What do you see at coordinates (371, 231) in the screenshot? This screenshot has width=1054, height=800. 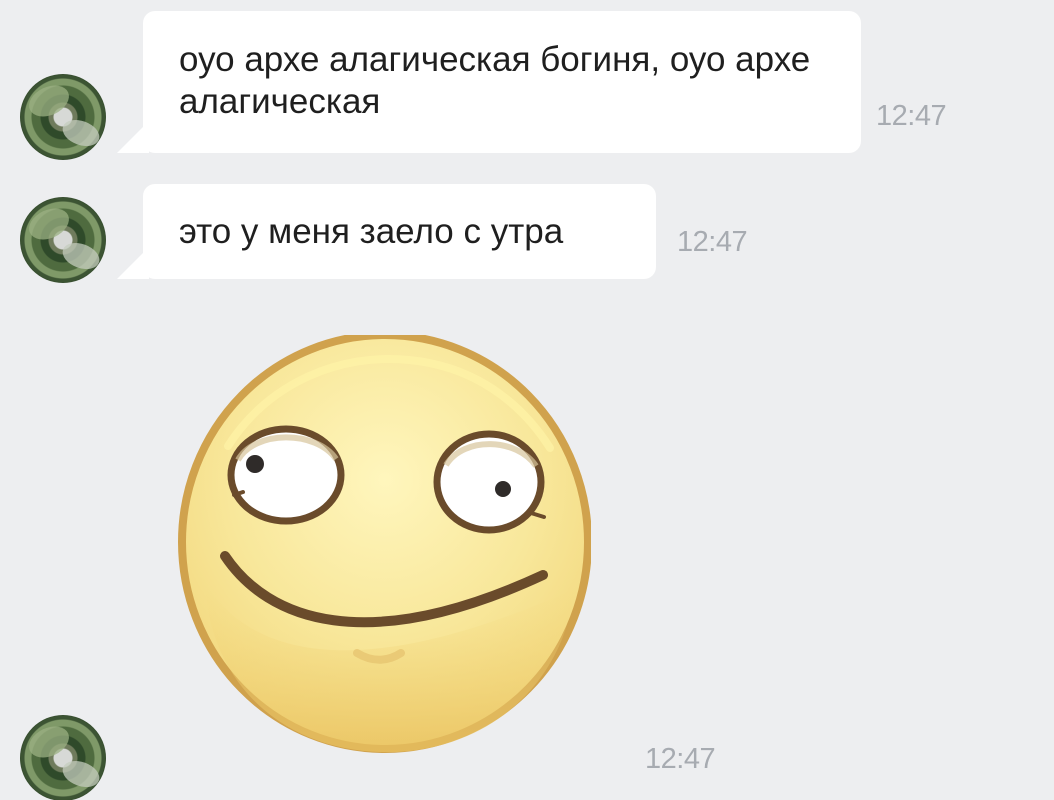 I see `message-text: это у меня заело с утра` at bounding box center [371, 231].